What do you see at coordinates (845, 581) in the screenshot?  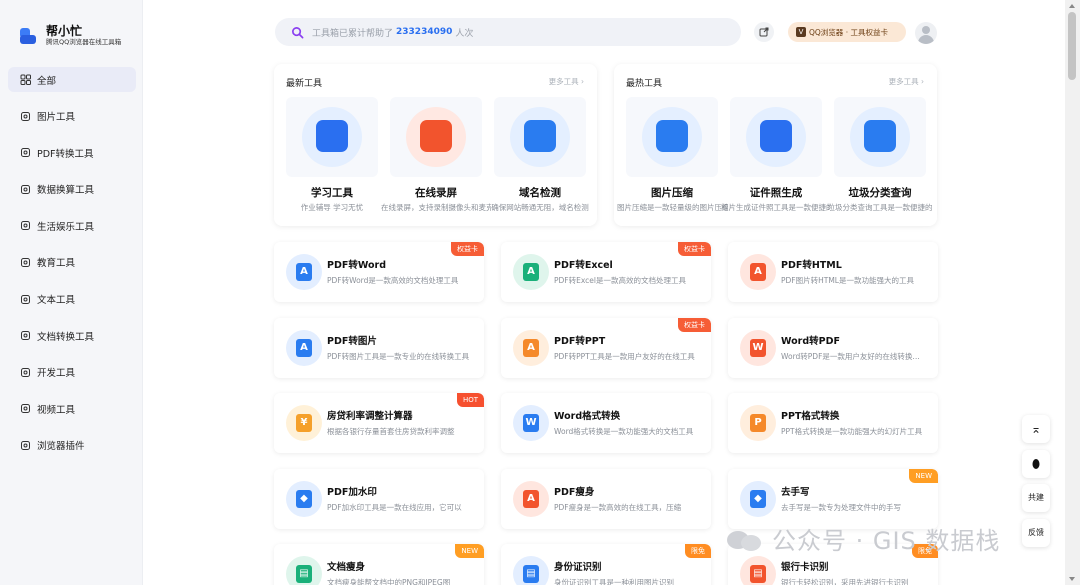 I see `tool-card-desc: 银行卡轻松识别，采用先进银行卡识别` at bounding box center [845, 581].